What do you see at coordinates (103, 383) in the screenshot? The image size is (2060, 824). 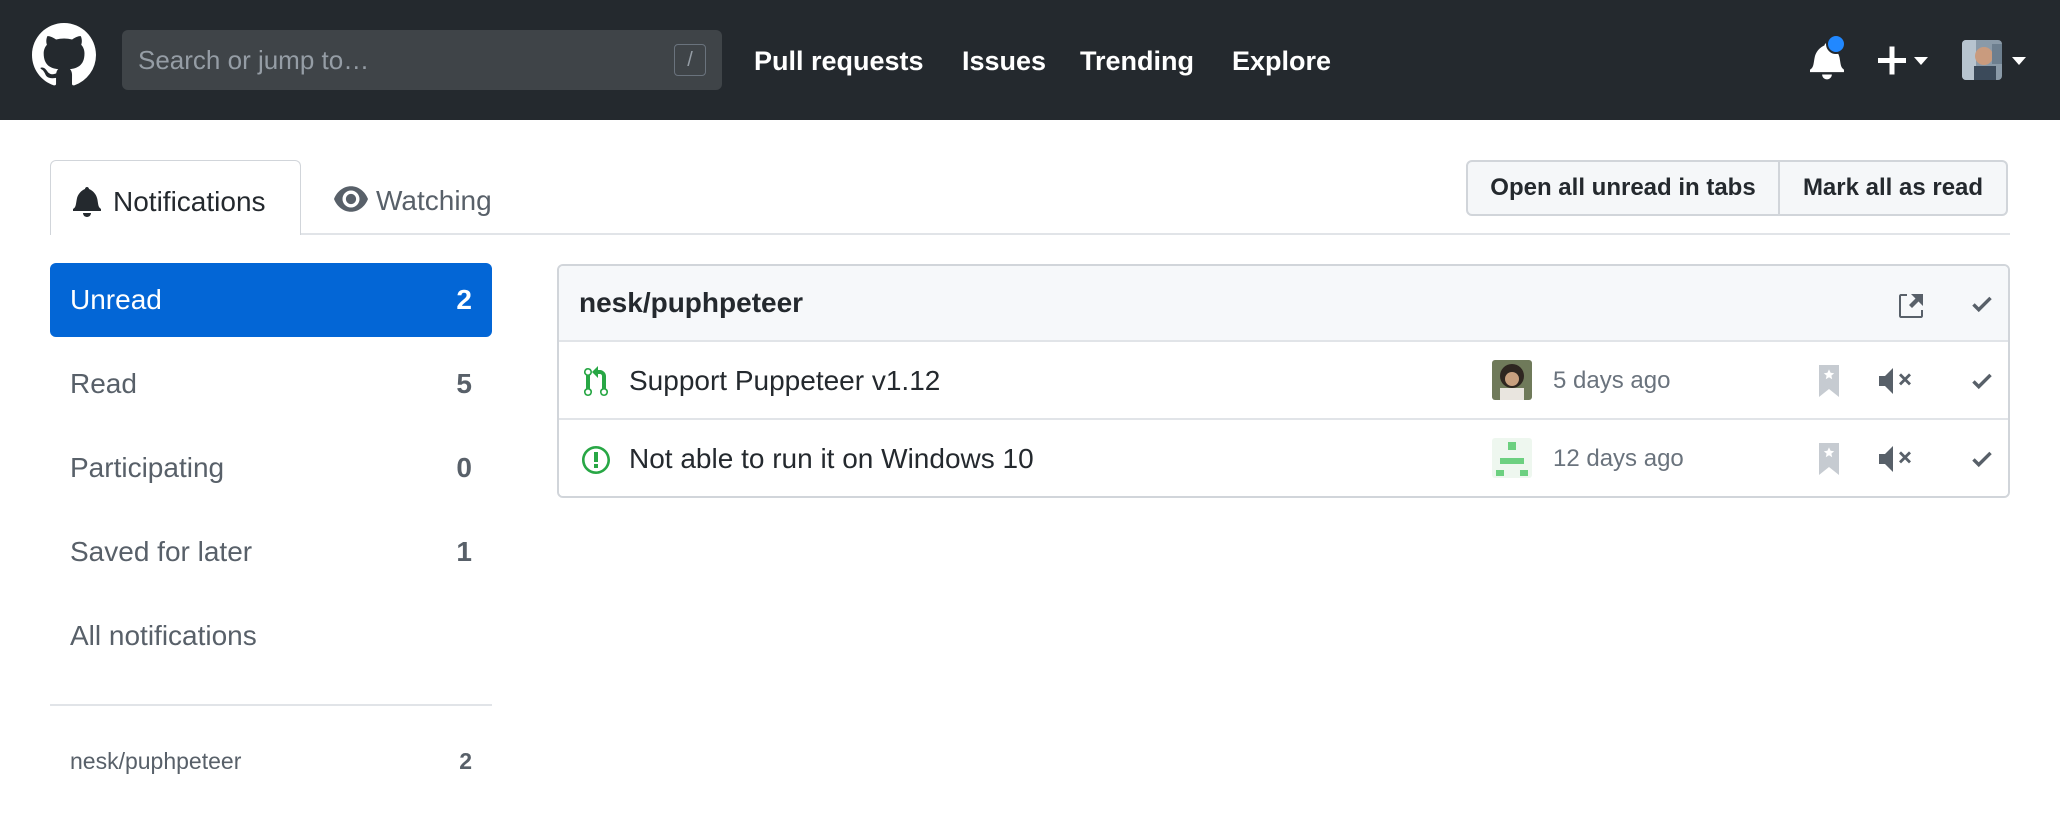 I see `sidebar-item-label: Read` at bounding box center [103, 383].